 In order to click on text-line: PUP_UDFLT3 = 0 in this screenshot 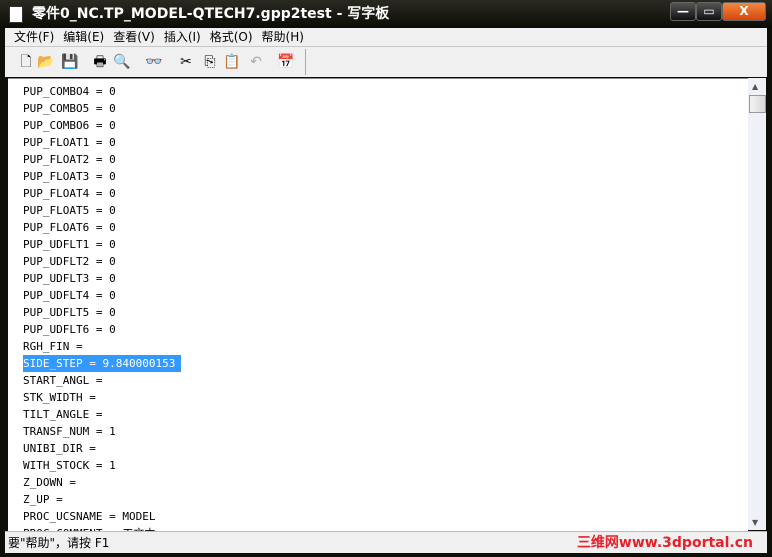, I will do `click(69, 278)`.